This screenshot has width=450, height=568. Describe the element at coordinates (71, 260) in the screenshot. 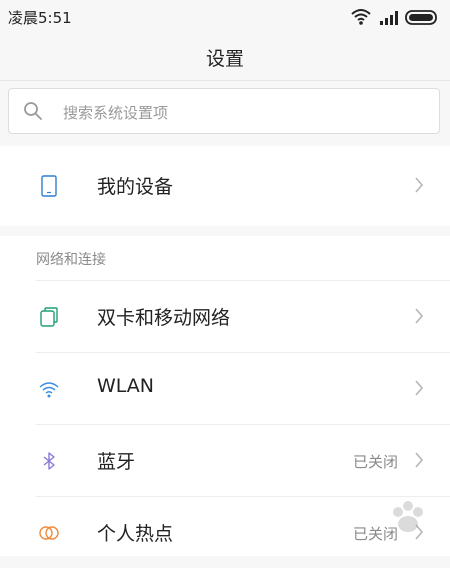

I see `section-header-network: 网络和连接` at that location.